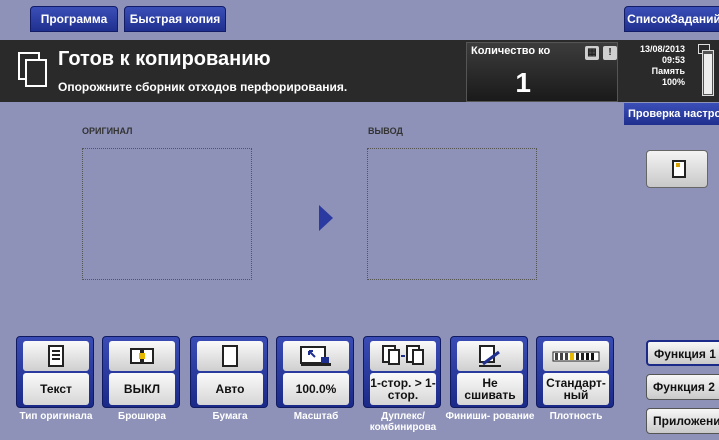 This screenshot has height=440, width=719. I want to click on duplex-button: 1-стор. > 1-стор. Дуплекс/ комбинирова, so click(402, 384).